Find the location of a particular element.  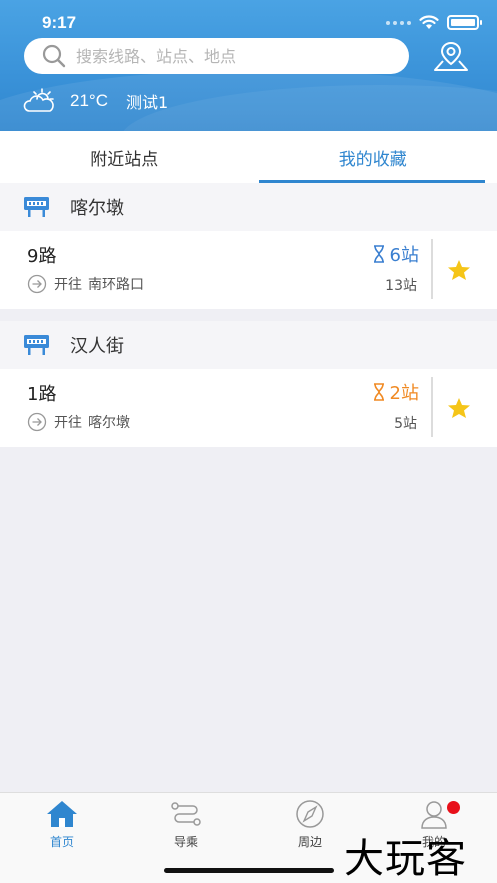

route-name: 1路 is located at coordinates (42, 394).